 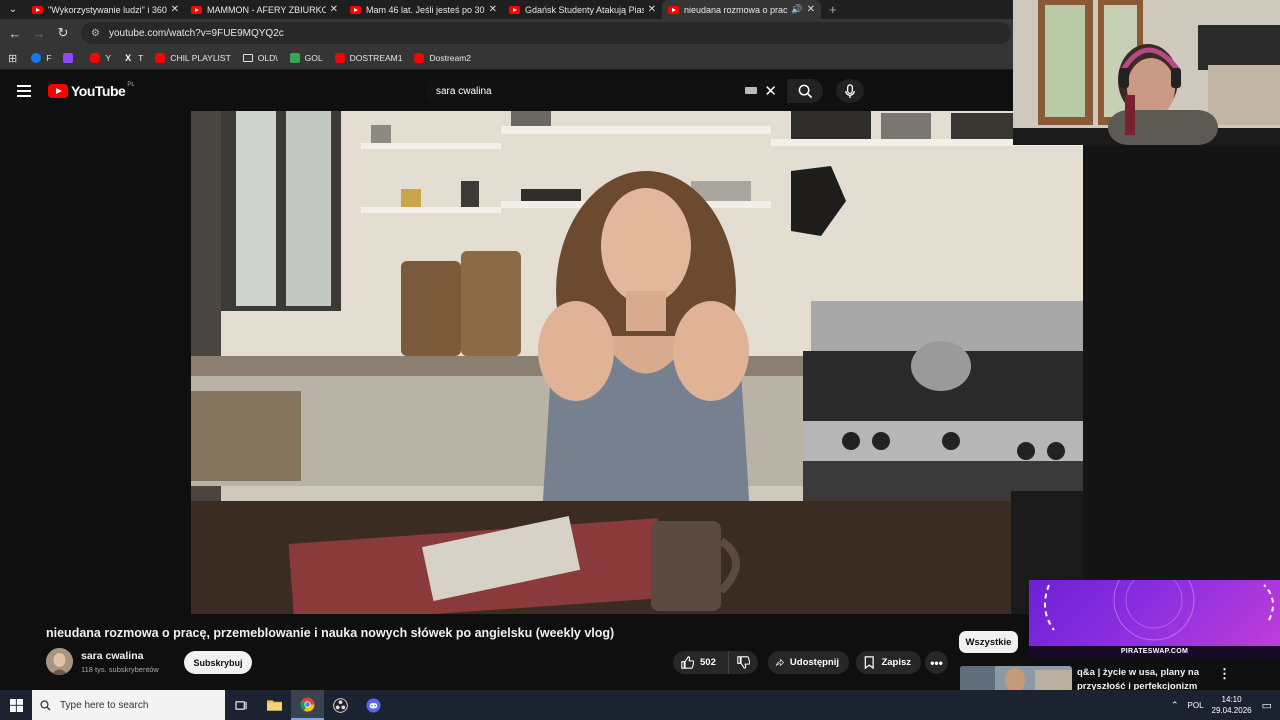 I want to click on like-button: 502, so click(x=701, y=662).